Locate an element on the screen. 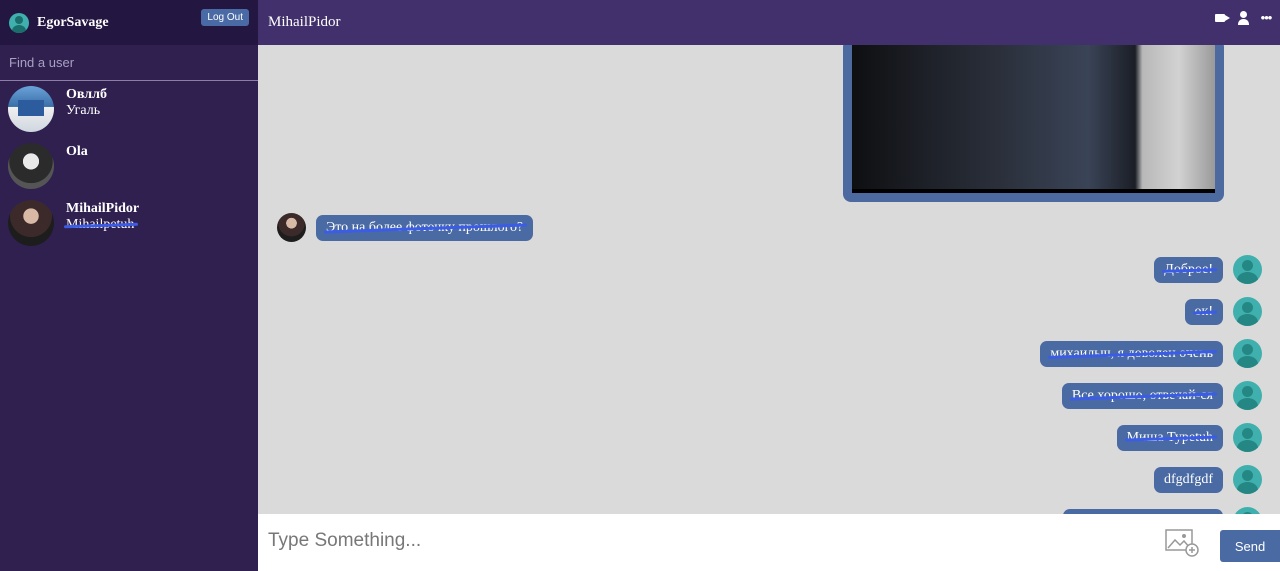  message-bubble: dfgdfgdf is located at coordinates (1188, 479).